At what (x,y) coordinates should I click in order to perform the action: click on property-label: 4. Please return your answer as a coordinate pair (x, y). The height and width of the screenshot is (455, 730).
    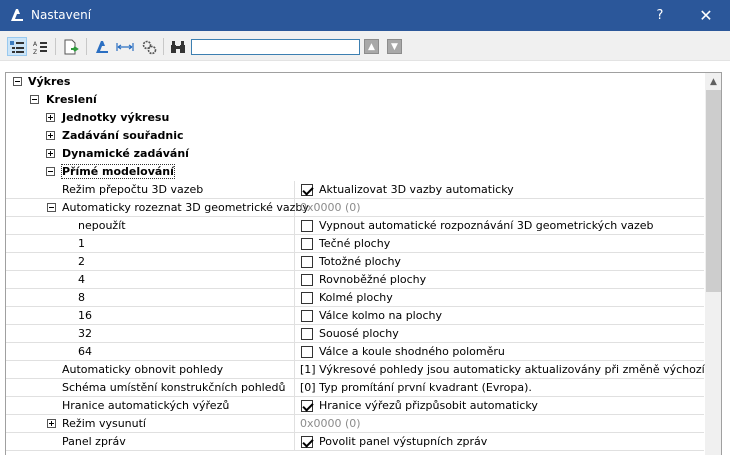
    Looking at the image, I should click on (81, 279).